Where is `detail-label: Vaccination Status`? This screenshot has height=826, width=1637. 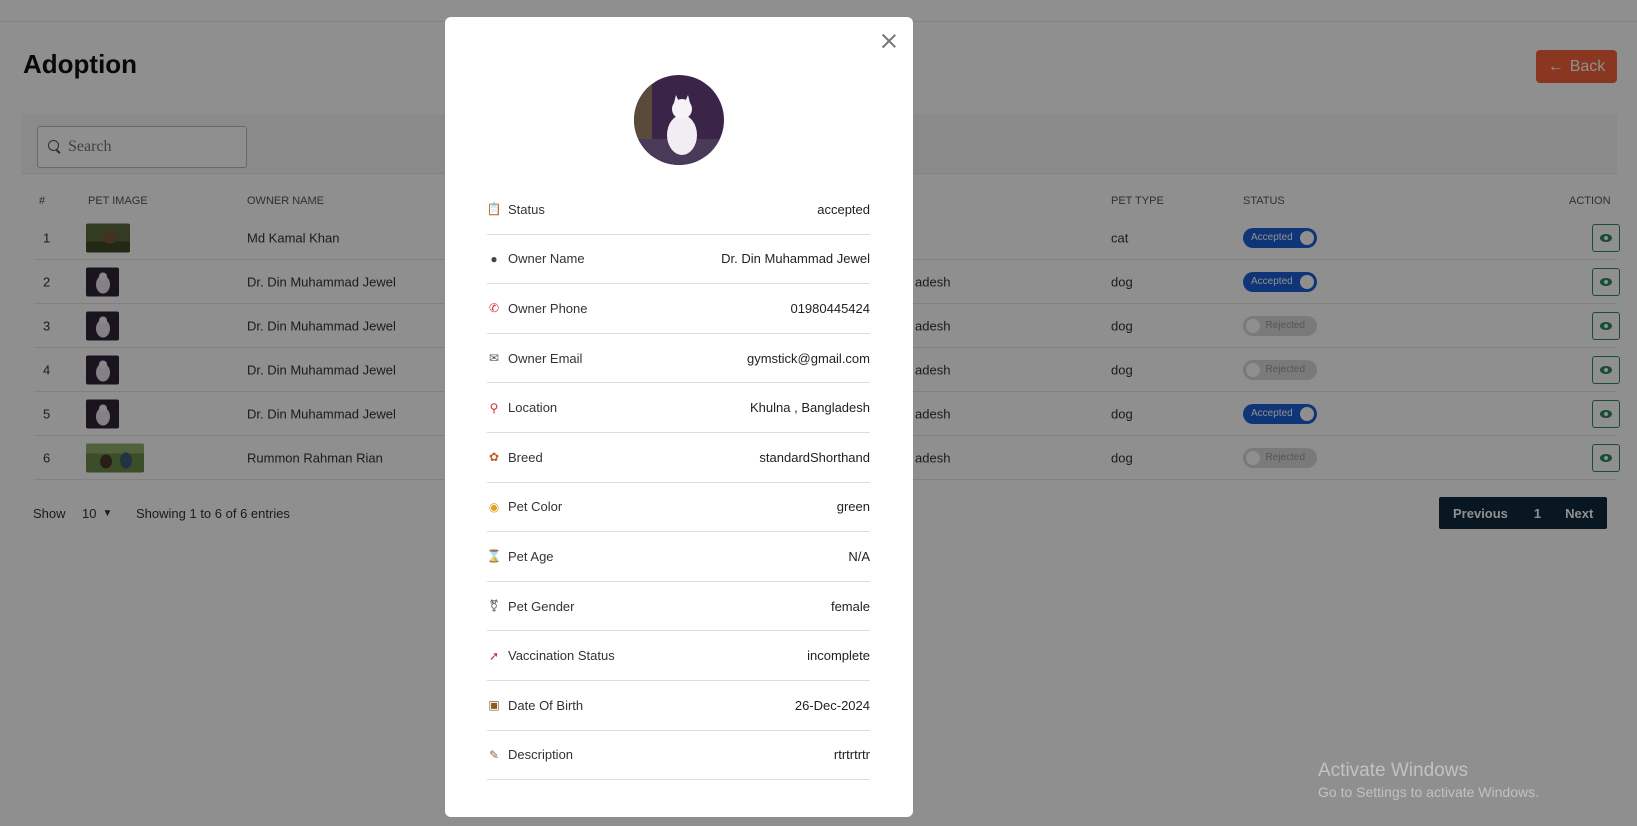 detail-label: Vaccination Status is located at coordinates (561, 656).